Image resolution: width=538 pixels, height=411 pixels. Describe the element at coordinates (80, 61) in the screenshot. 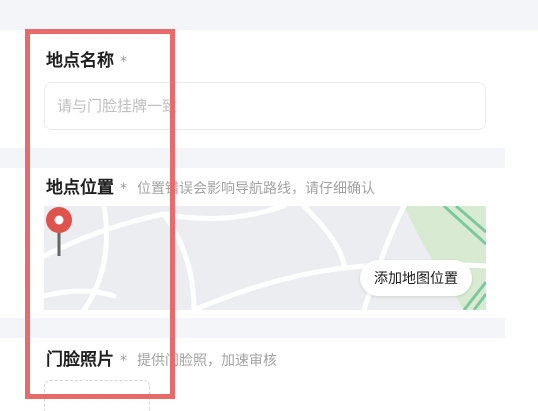

I see `place-name-title: 地点名称` at that location.